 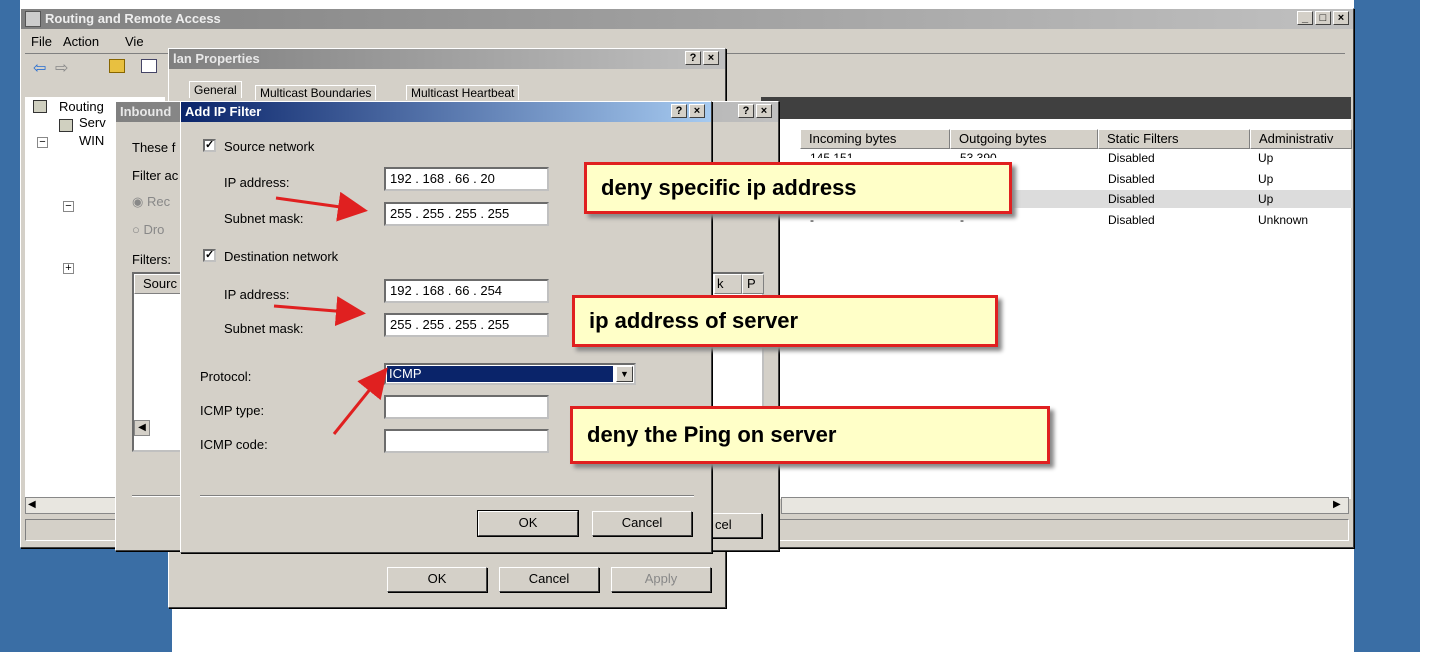 What do you see at coordinates (234, 444) in the screenshot?
I see `icmp-code-label: ICMP code:` at bounding box center [234, 444].